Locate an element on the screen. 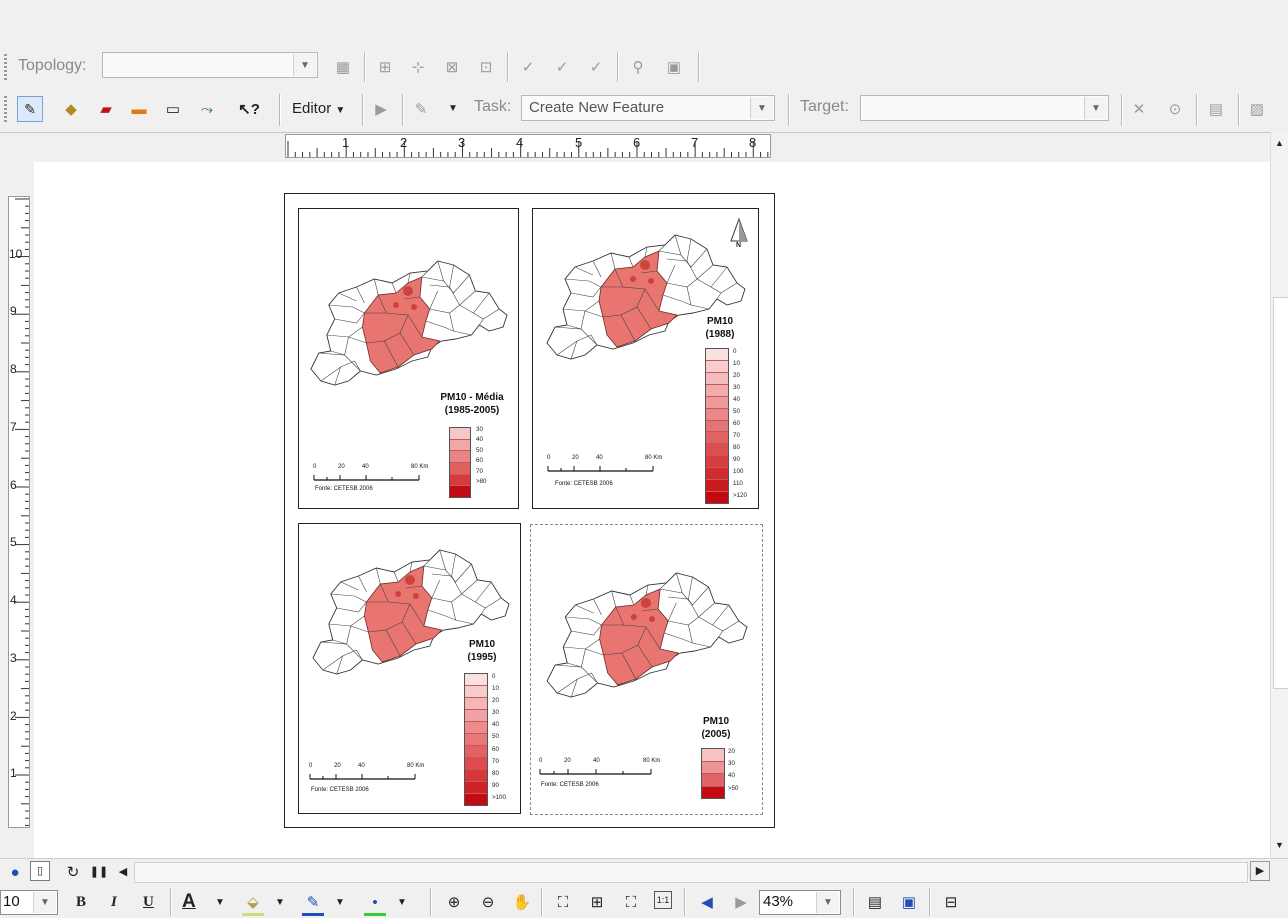 This screenshot has width=1288, height=918. scroll-left-icon: ◀ is located at coordinates (123, 872).